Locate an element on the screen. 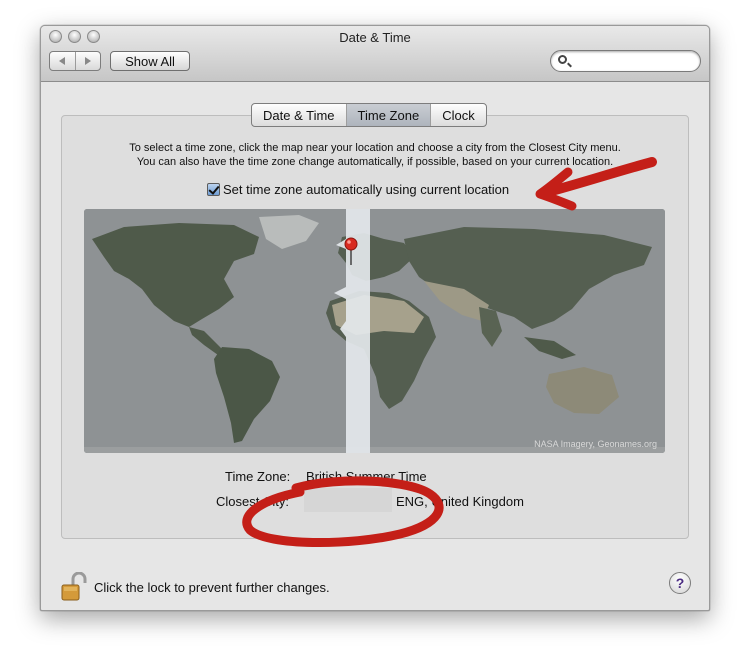  help-icon: ? is located at coordinates (680, 583).